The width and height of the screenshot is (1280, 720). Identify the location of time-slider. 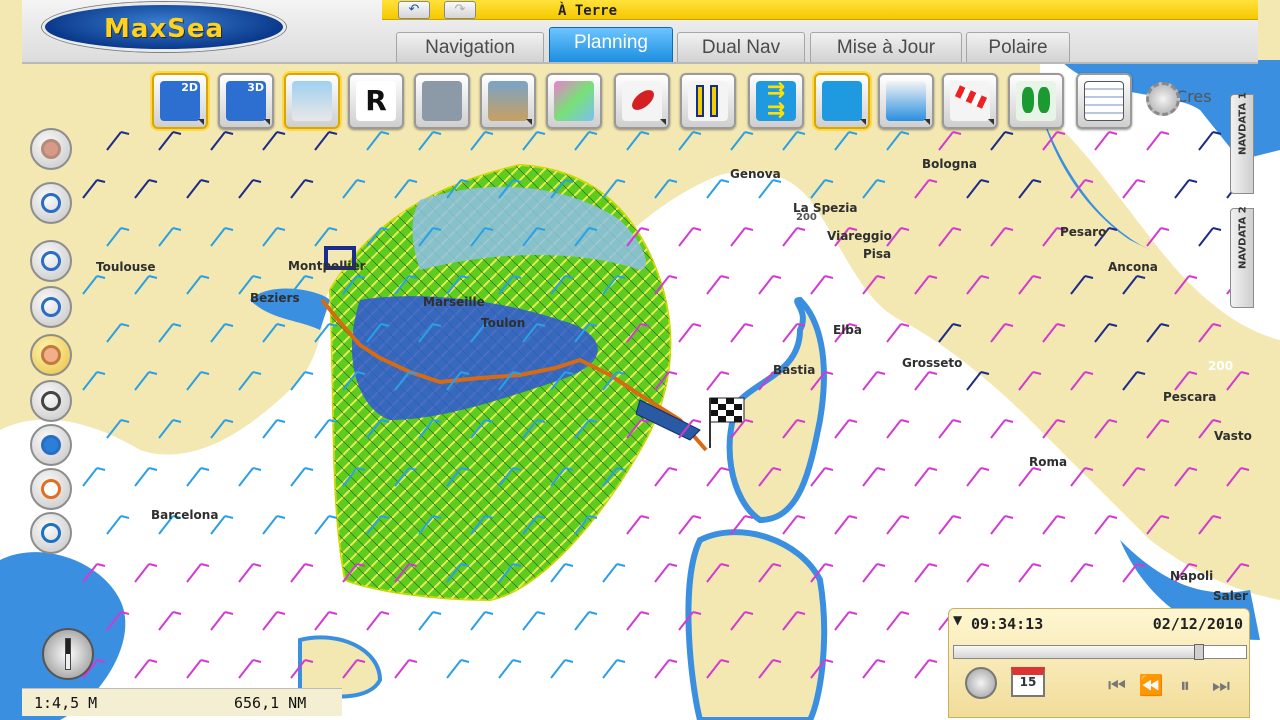
(1100, 652).